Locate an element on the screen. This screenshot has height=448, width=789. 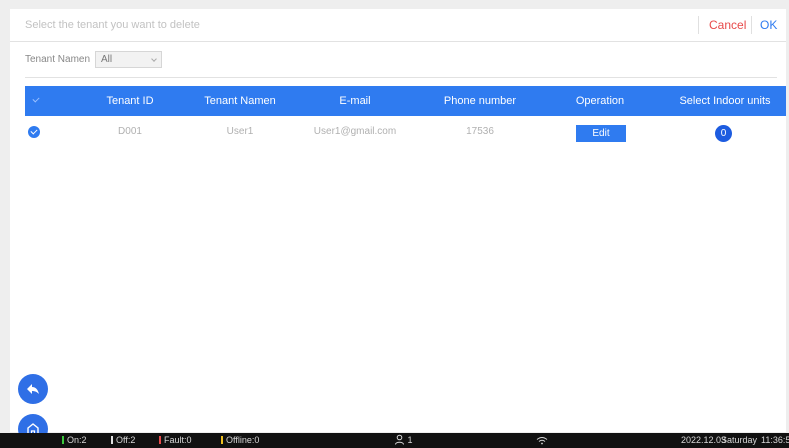
column-header-email: E-mail is located at coordinates (355, 101).